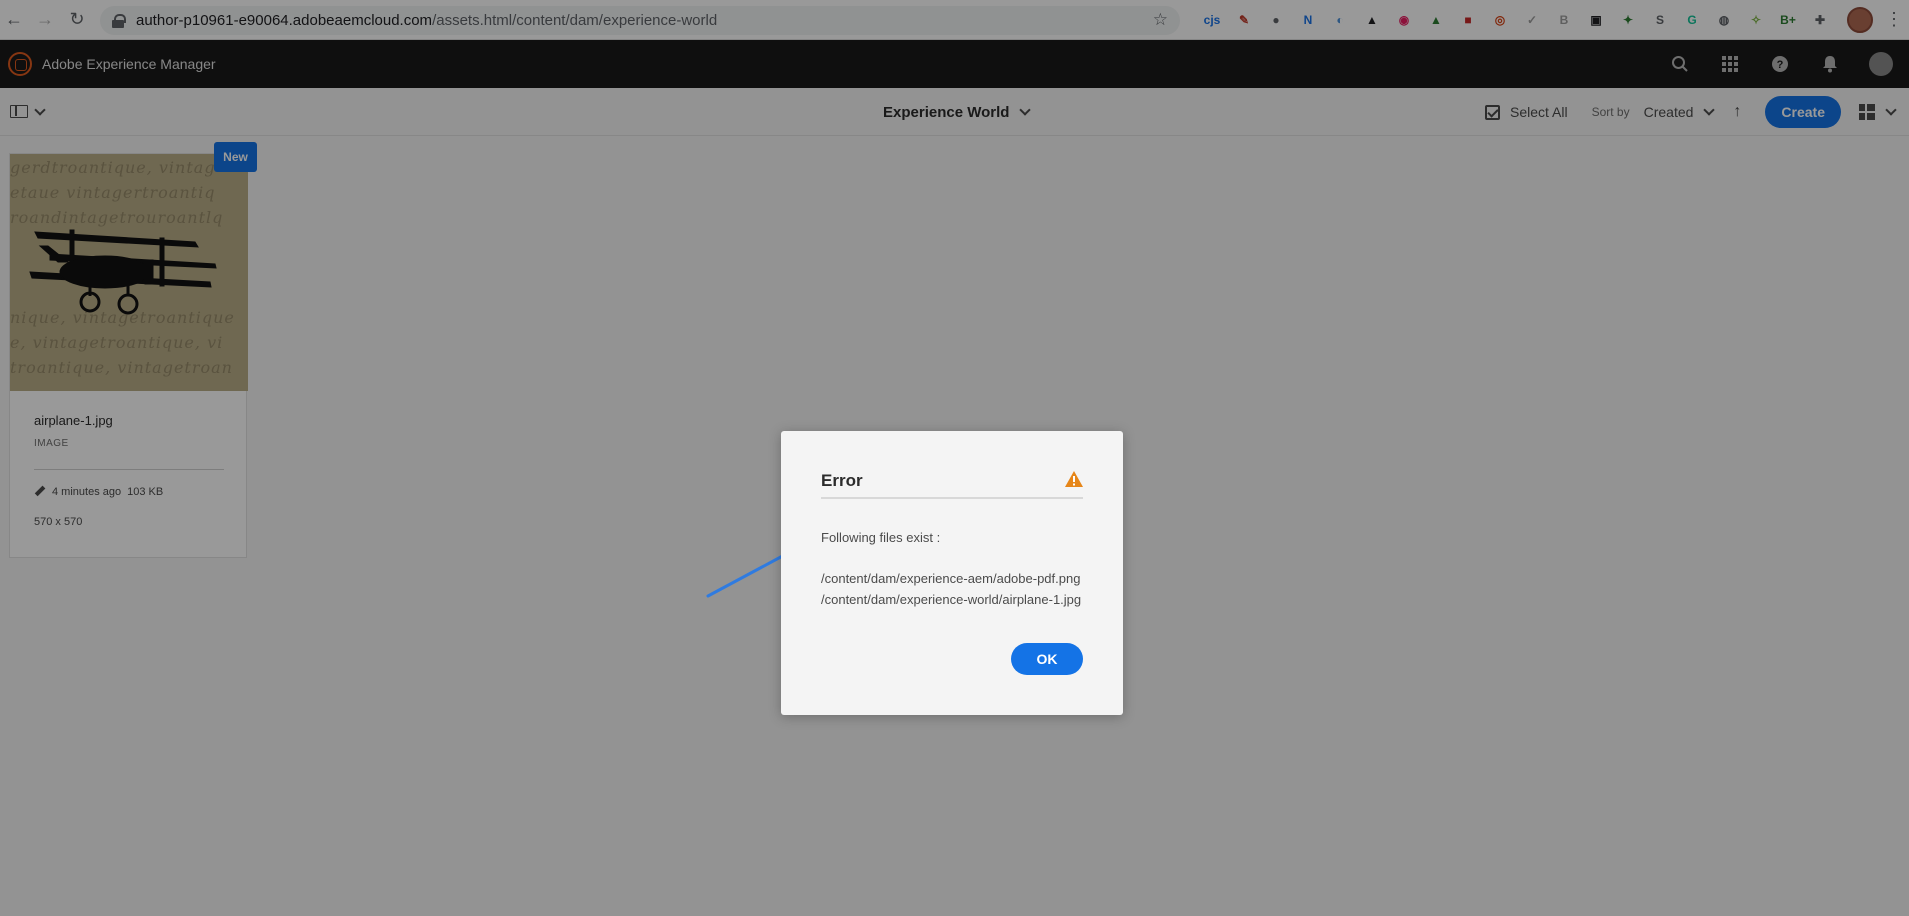 The height and width of the screenshot is (916, 1909). Describe the element at coordinates (1047, 659) in the screenshot. I see `ok-button: OK` at that location.